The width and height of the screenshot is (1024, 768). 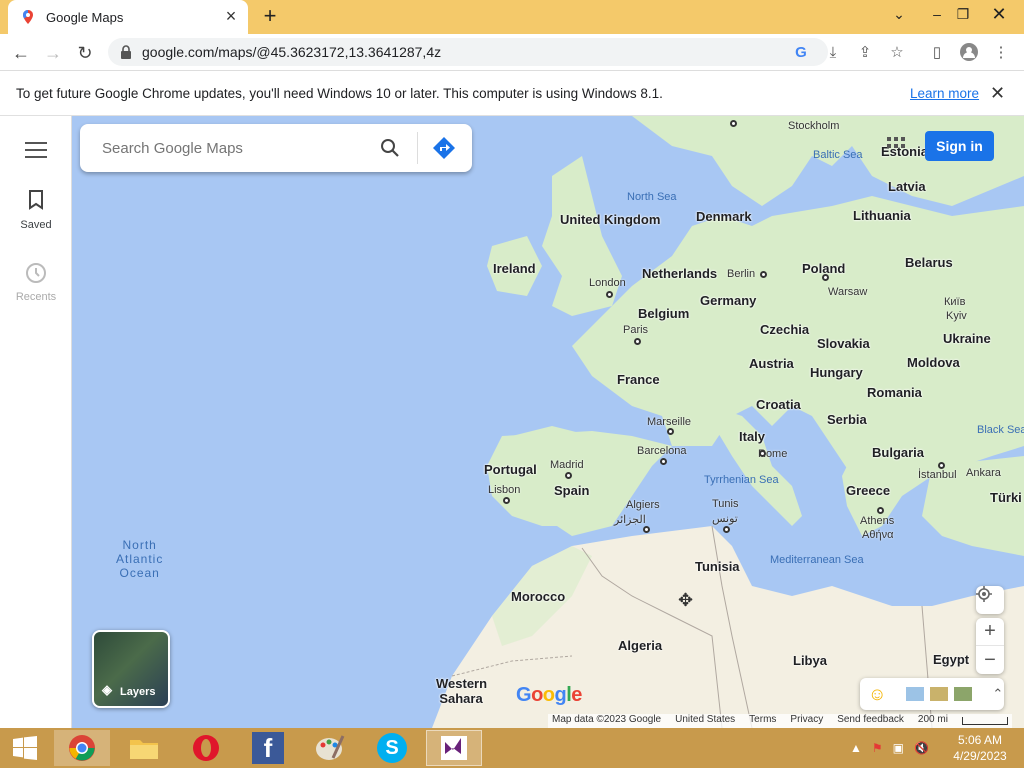 I want to click on taskbar-chrome, so click(x=82, y=748).